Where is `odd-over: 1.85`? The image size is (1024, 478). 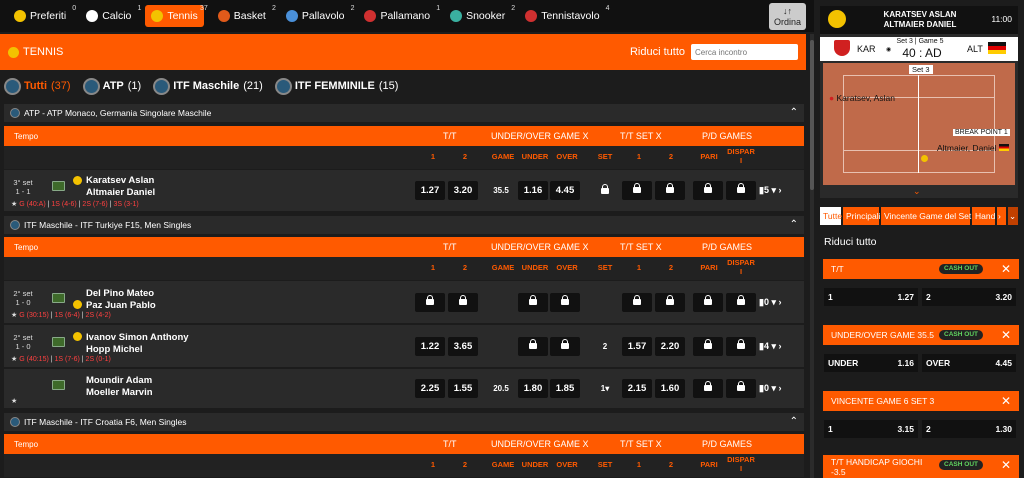 odd-over: 1.85 is located at coordinates (565, 388).